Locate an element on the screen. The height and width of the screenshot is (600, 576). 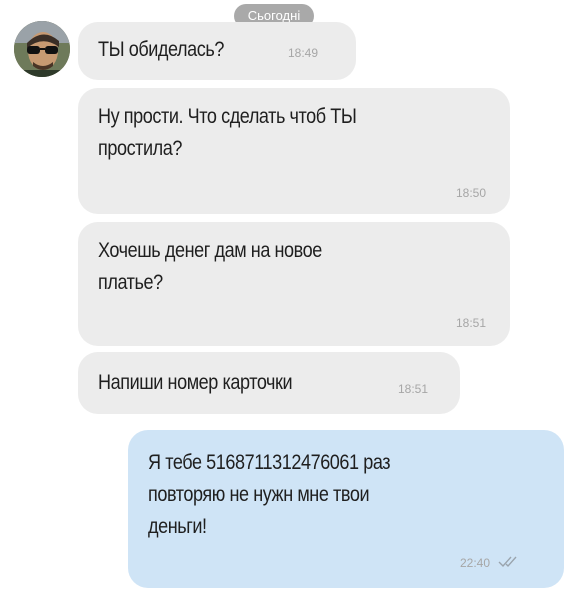
message-time: 18:49 is located at coordinates (303, 53).